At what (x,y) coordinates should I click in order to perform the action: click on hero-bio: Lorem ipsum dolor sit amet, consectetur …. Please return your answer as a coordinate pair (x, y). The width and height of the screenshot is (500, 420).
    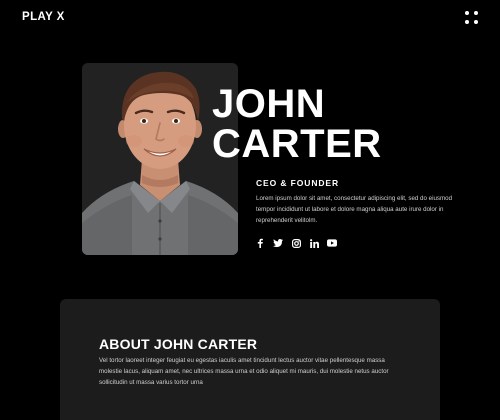
    Looking at the image, I should click on (354, 209).